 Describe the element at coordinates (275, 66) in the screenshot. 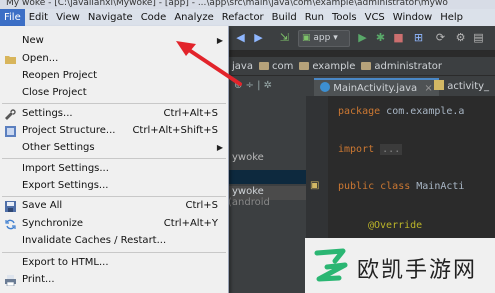

I see `breadcrumb-item-com: com` at that location.